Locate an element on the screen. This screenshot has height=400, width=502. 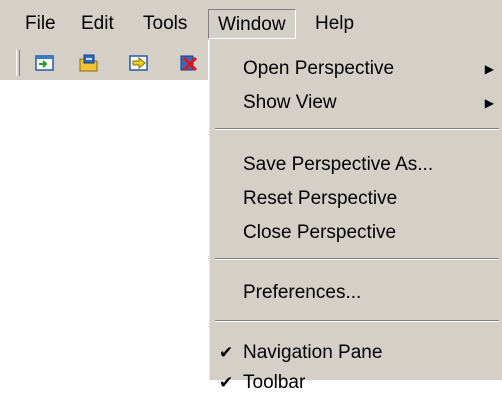
toolbar is located at coordinates (105, 62).